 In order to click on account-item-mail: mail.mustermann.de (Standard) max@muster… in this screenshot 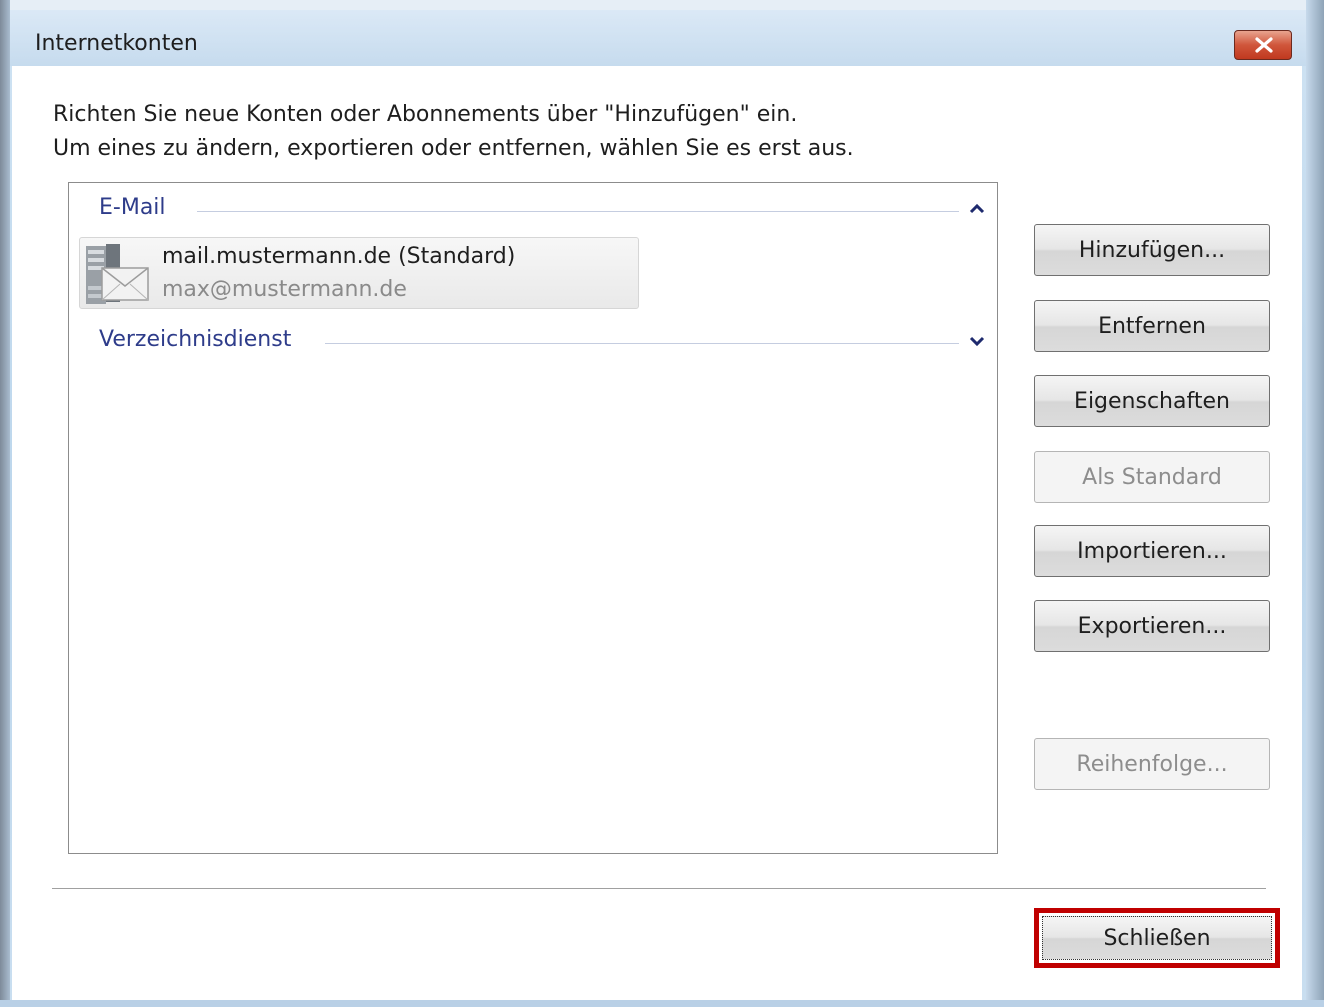, I will do `click(359, 273)`.